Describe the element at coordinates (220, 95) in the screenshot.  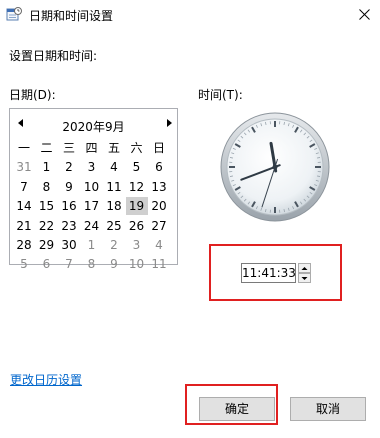
I see `time-label: 时间(T):` at that location.